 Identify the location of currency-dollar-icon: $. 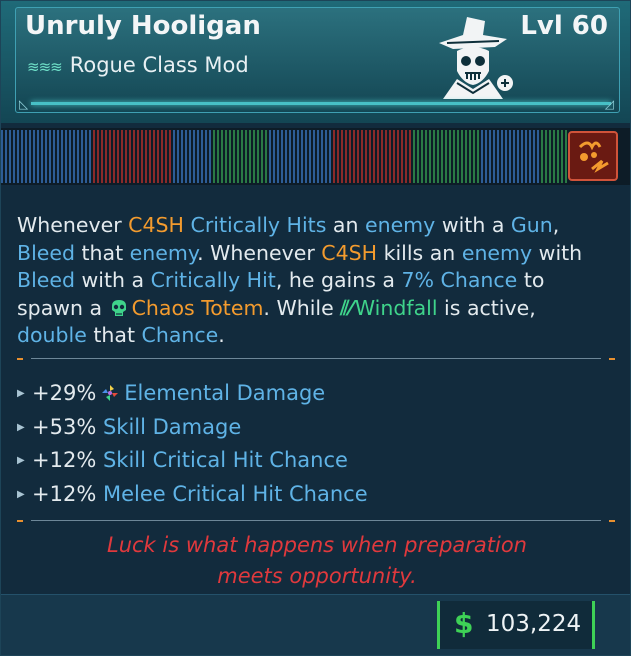
(464, 623).